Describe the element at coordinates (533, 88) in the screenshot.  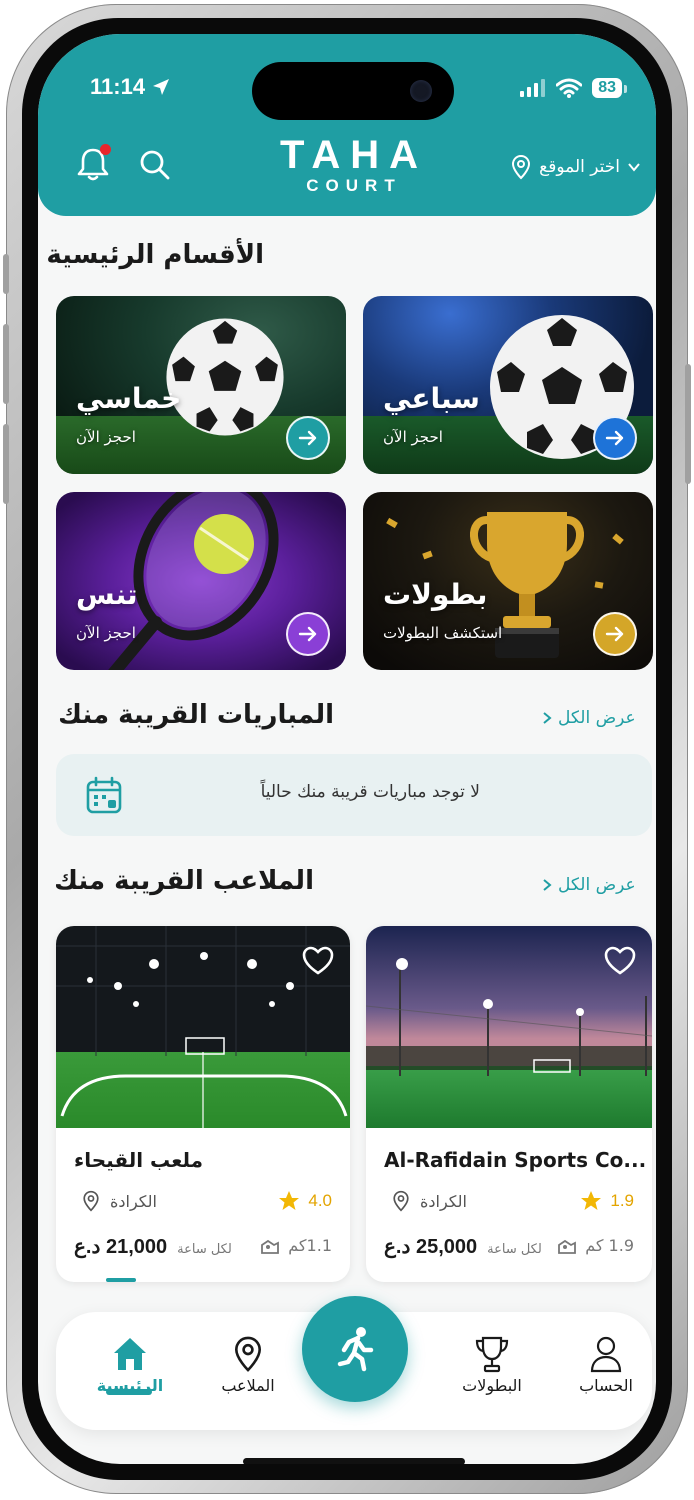
I see `signal-icon` at that location.